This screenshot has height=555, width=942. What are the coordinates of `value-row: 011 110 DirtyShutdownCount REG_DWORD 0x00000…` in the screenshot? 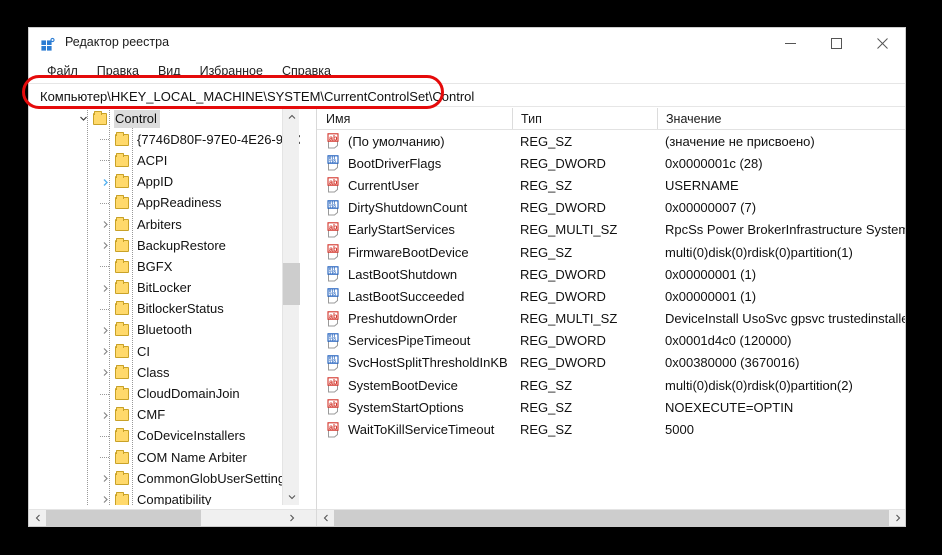 It's located at (611, 208).